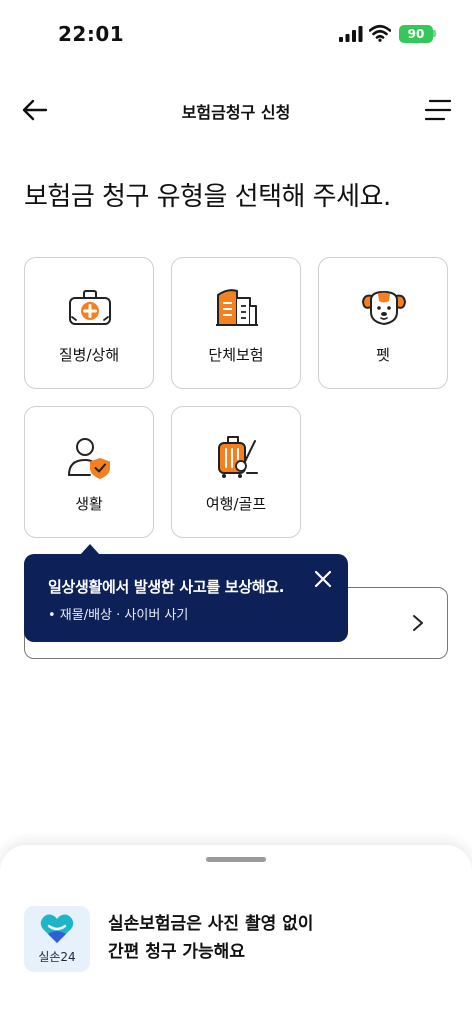 The width and height of the screenshot is (472, 1024). Describe the element at coordinates (89, 458) in the screenshot. I see `person-shield-icon` at that location.